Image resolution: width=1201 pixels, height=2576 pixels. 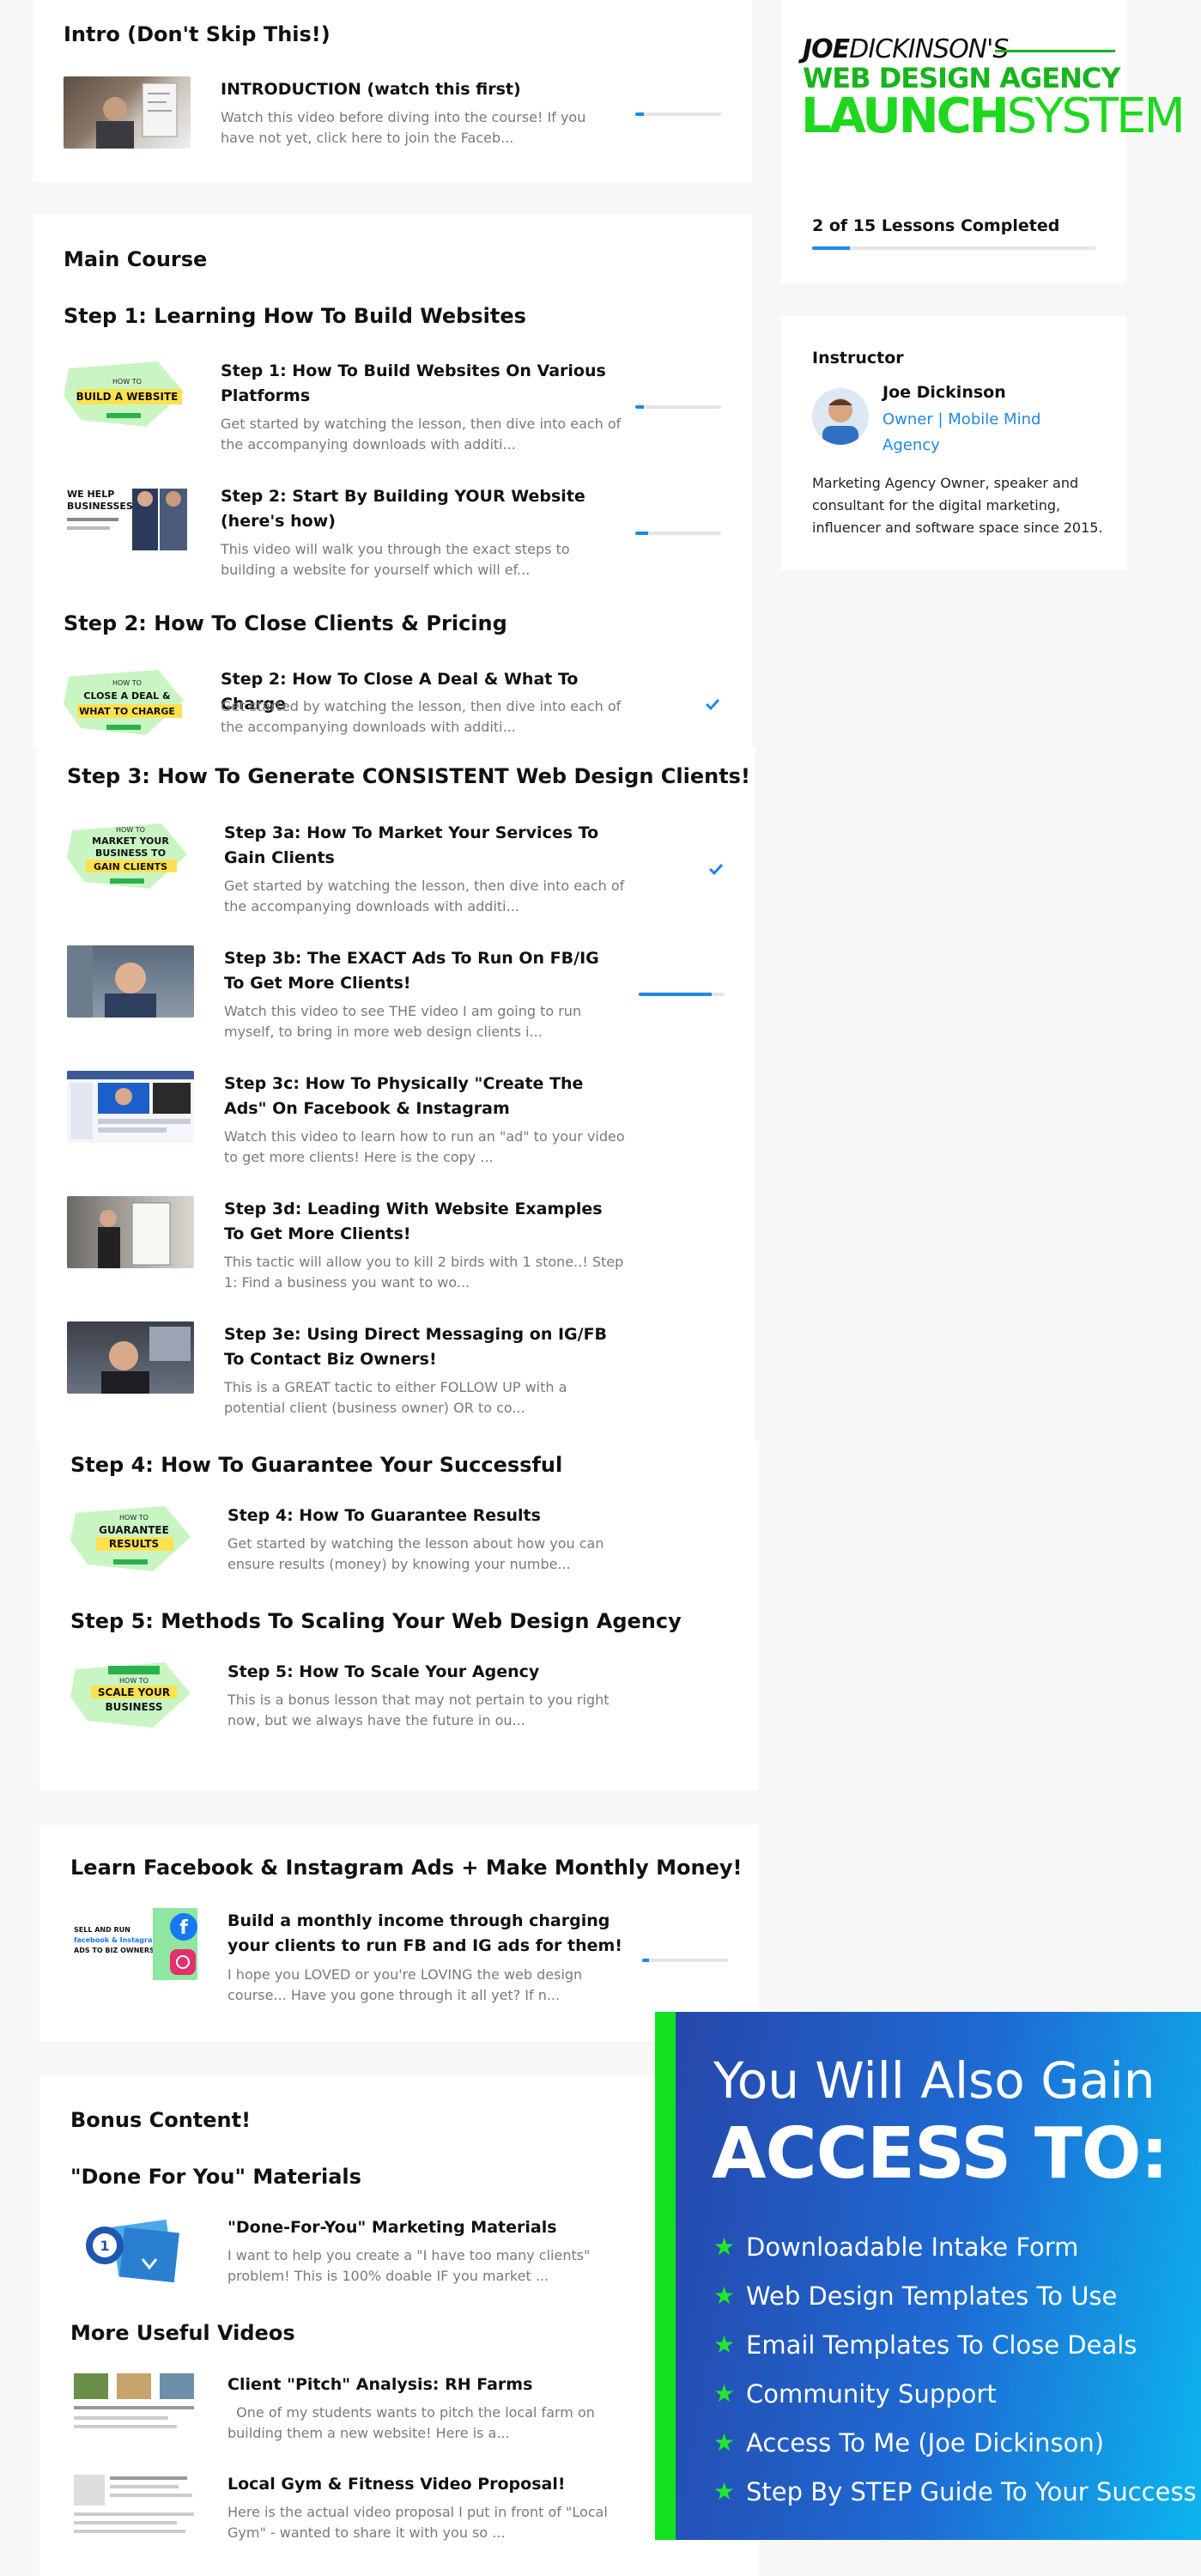 I want to click on step-heading: Step 2: How To Close Clients & Pricing, so click(x=285, y=623).